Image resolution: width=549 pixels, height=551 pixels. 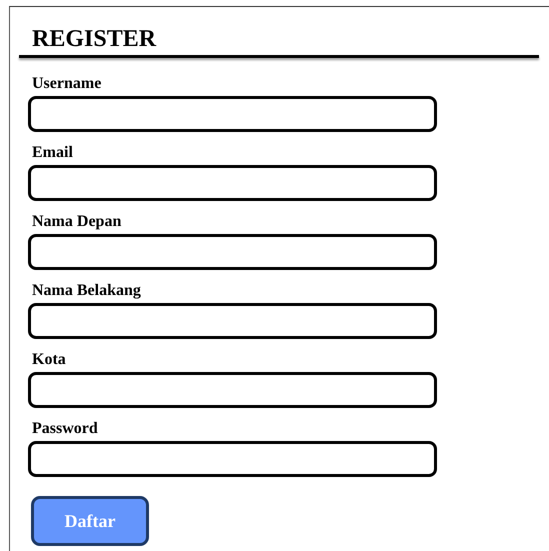 What do you see at coordinates (49, 360) in the screenshot?
I see `field-label: Kota` at bounding box center [49, 360].